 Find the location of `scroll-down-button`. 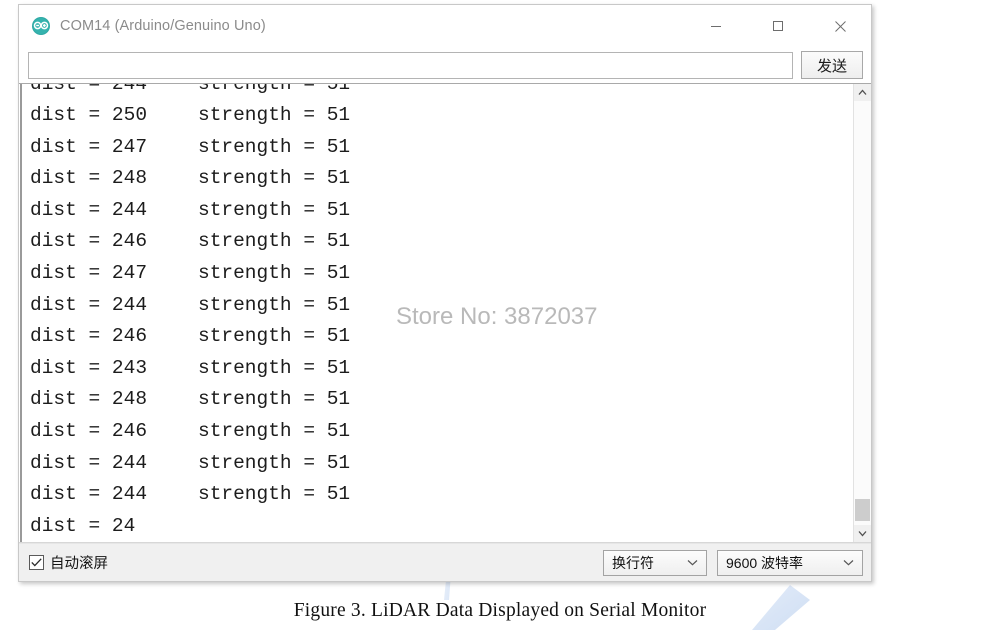

scroll-down-button is located at coordinates (862, 533).